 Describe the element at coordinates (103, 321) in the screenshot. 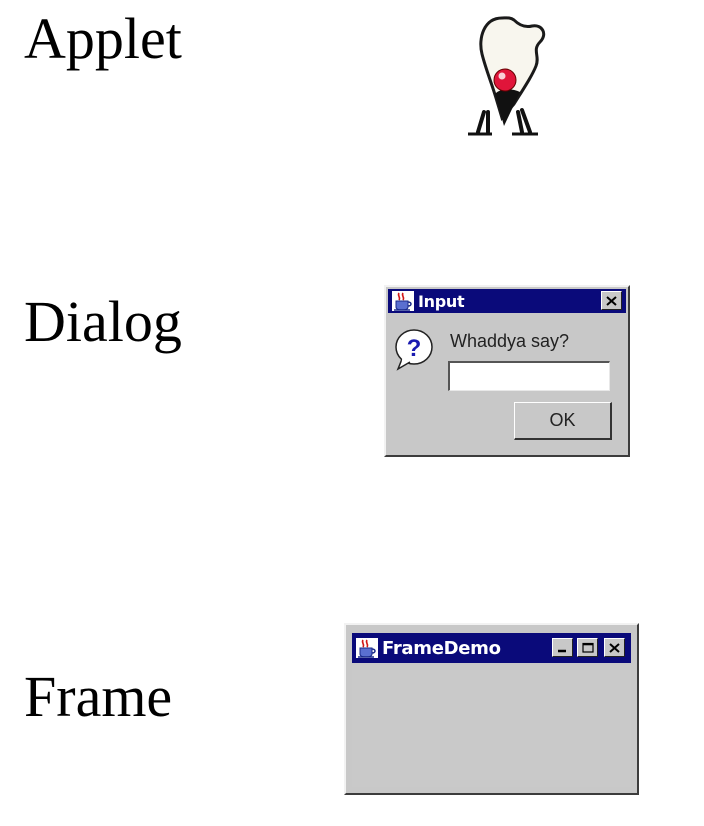

I see `dialog-caption: Dialog` at that location.